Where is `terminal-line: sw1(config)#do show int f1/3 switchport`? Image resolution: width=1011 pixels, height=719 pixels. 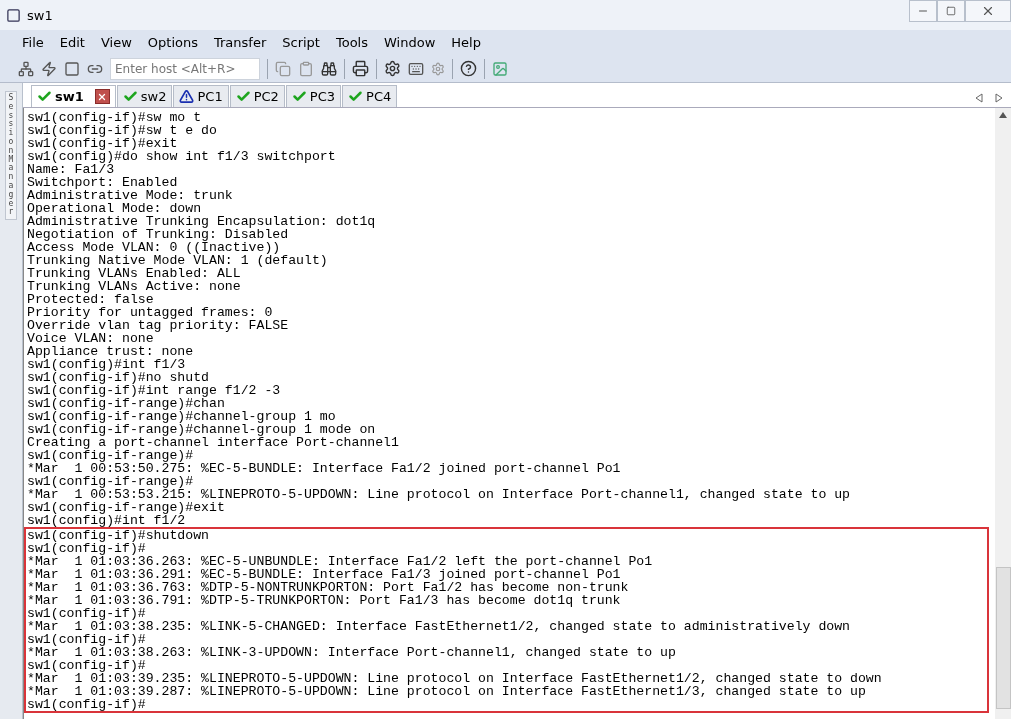
terminal-line: sw1(config)#do show int f1/3 switchport is located at coordinates (182, 156).